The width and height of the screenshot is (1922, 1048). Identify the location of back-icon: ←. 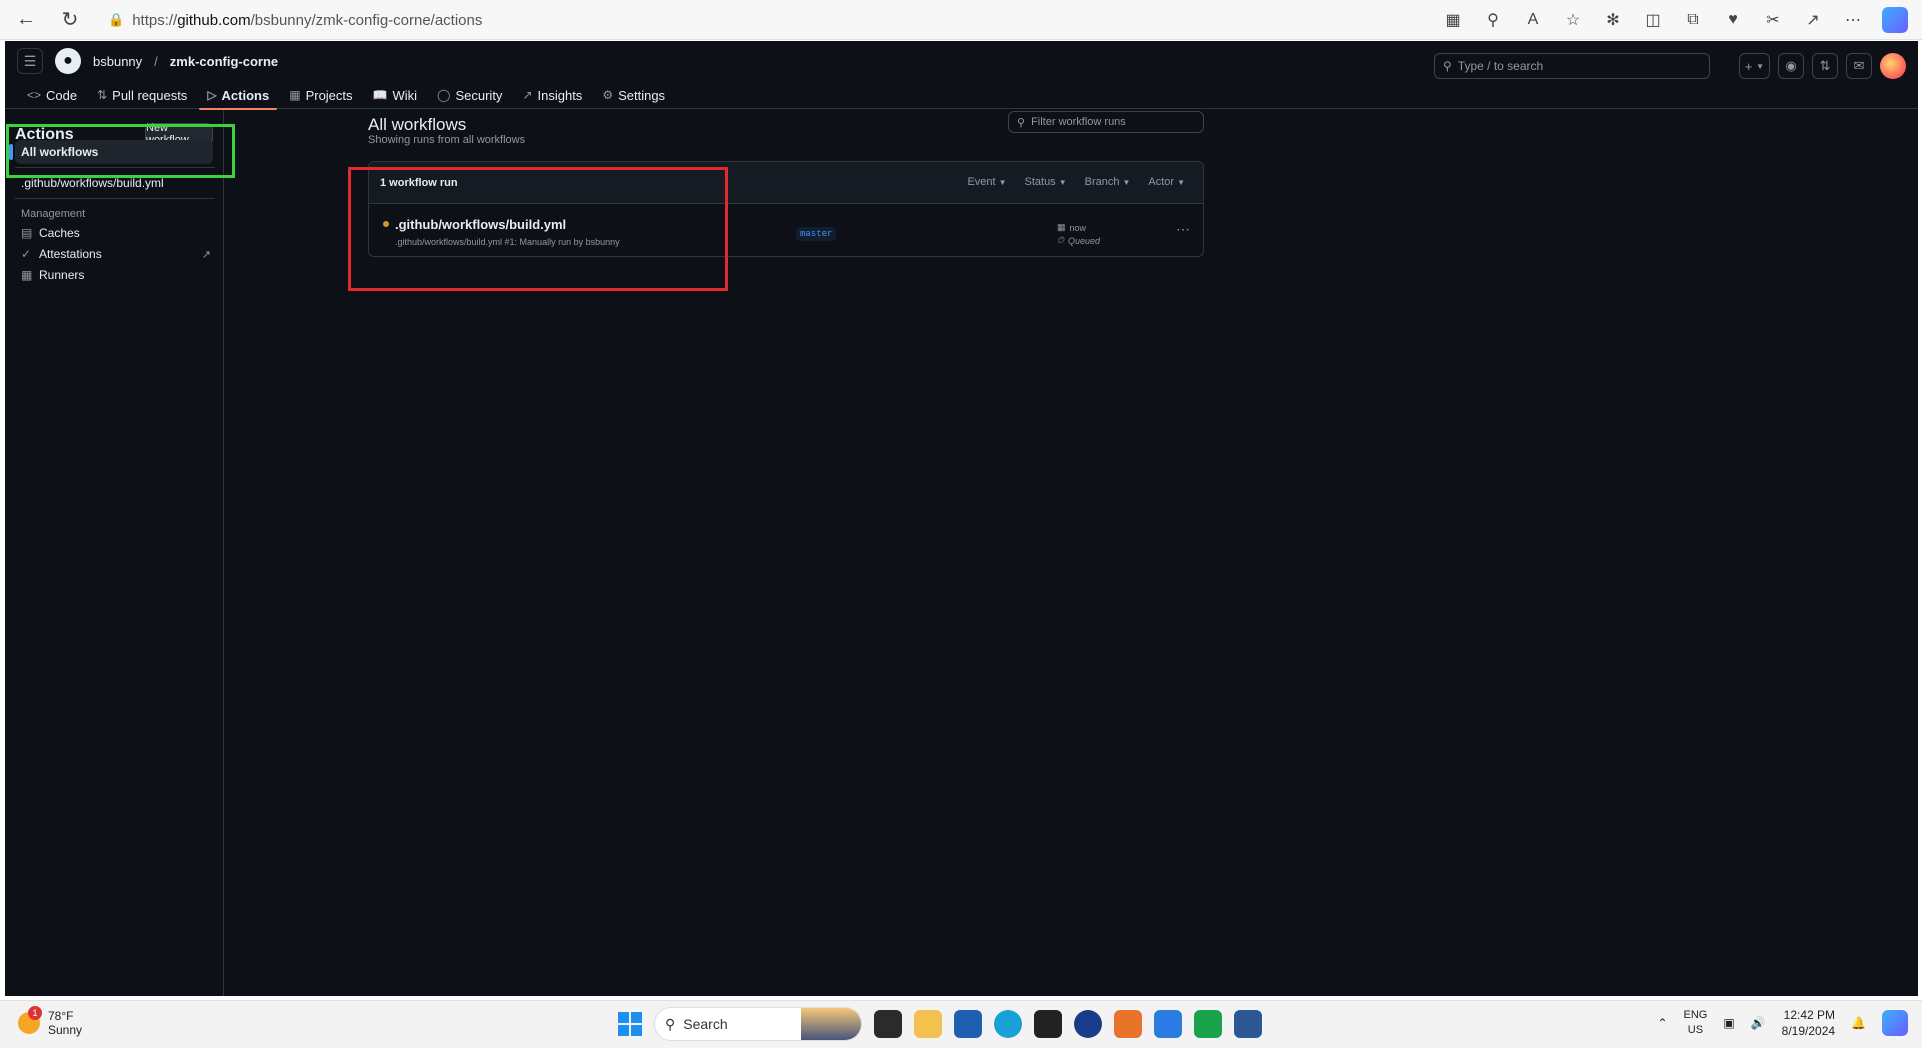
(26, 20).